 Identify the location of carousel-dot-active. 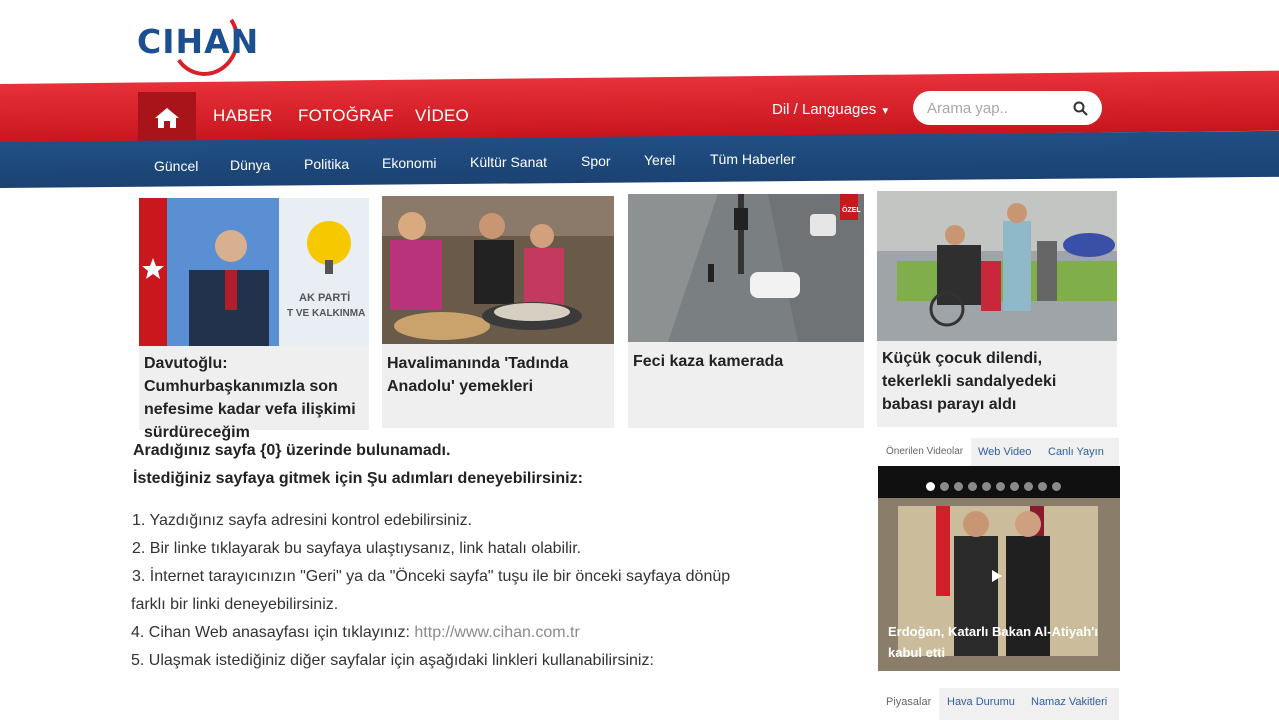
(930, 486).